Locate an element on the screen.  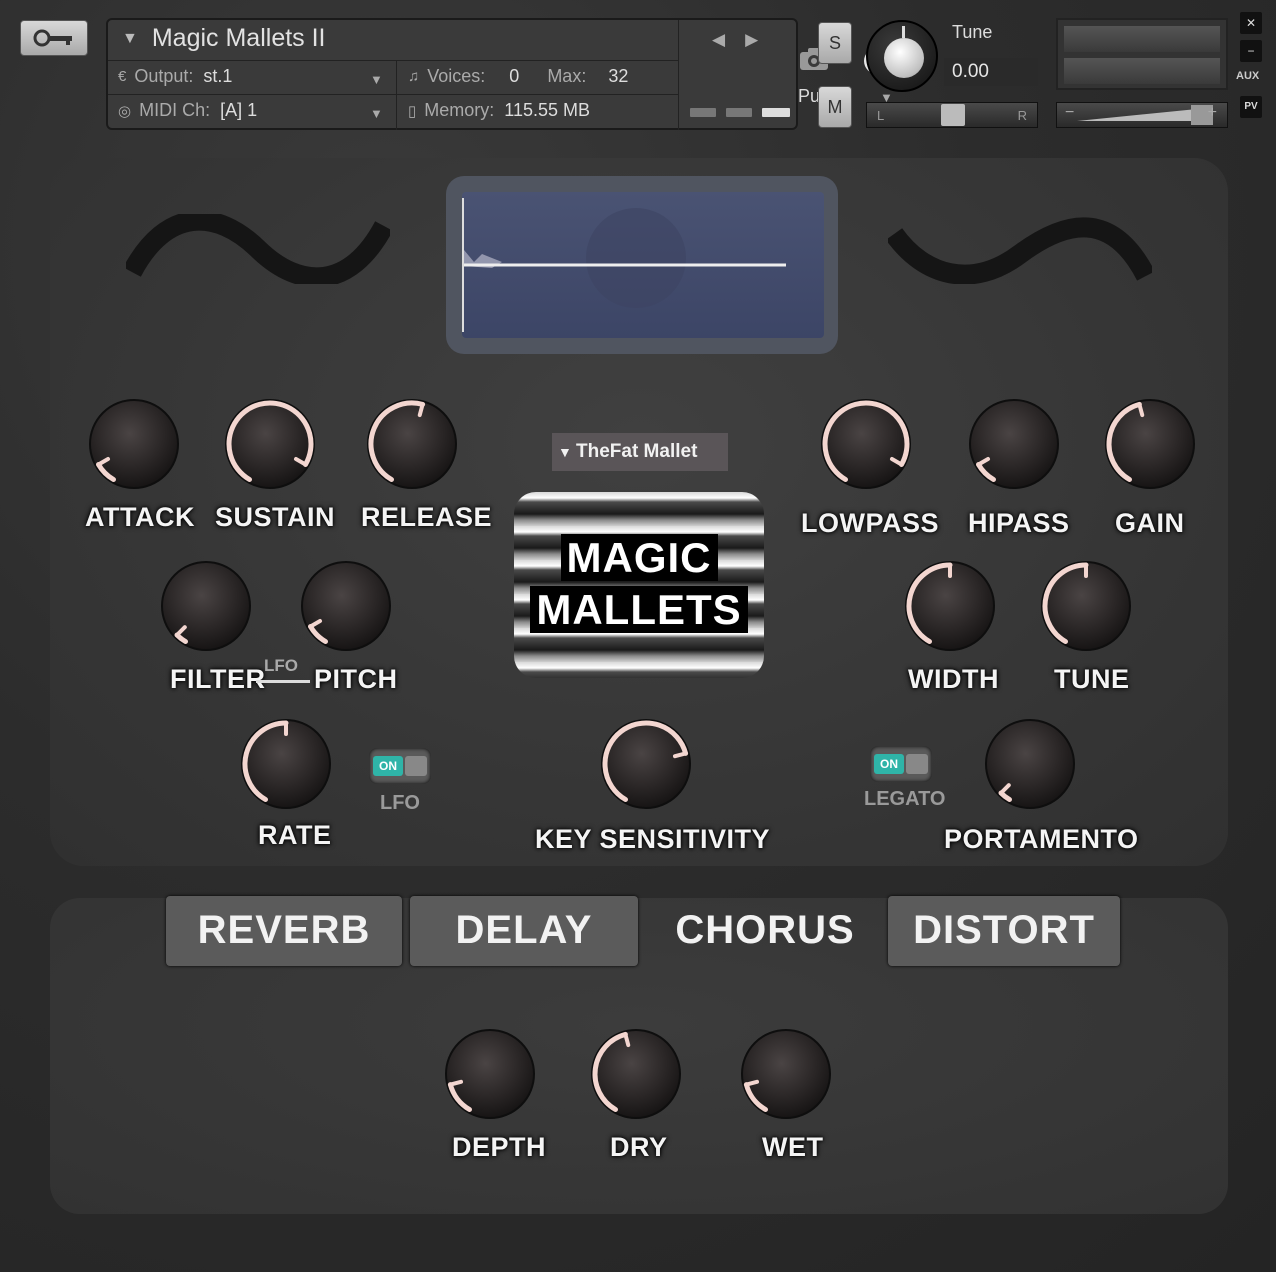
knob-cap is located at coordinates (904, 58).